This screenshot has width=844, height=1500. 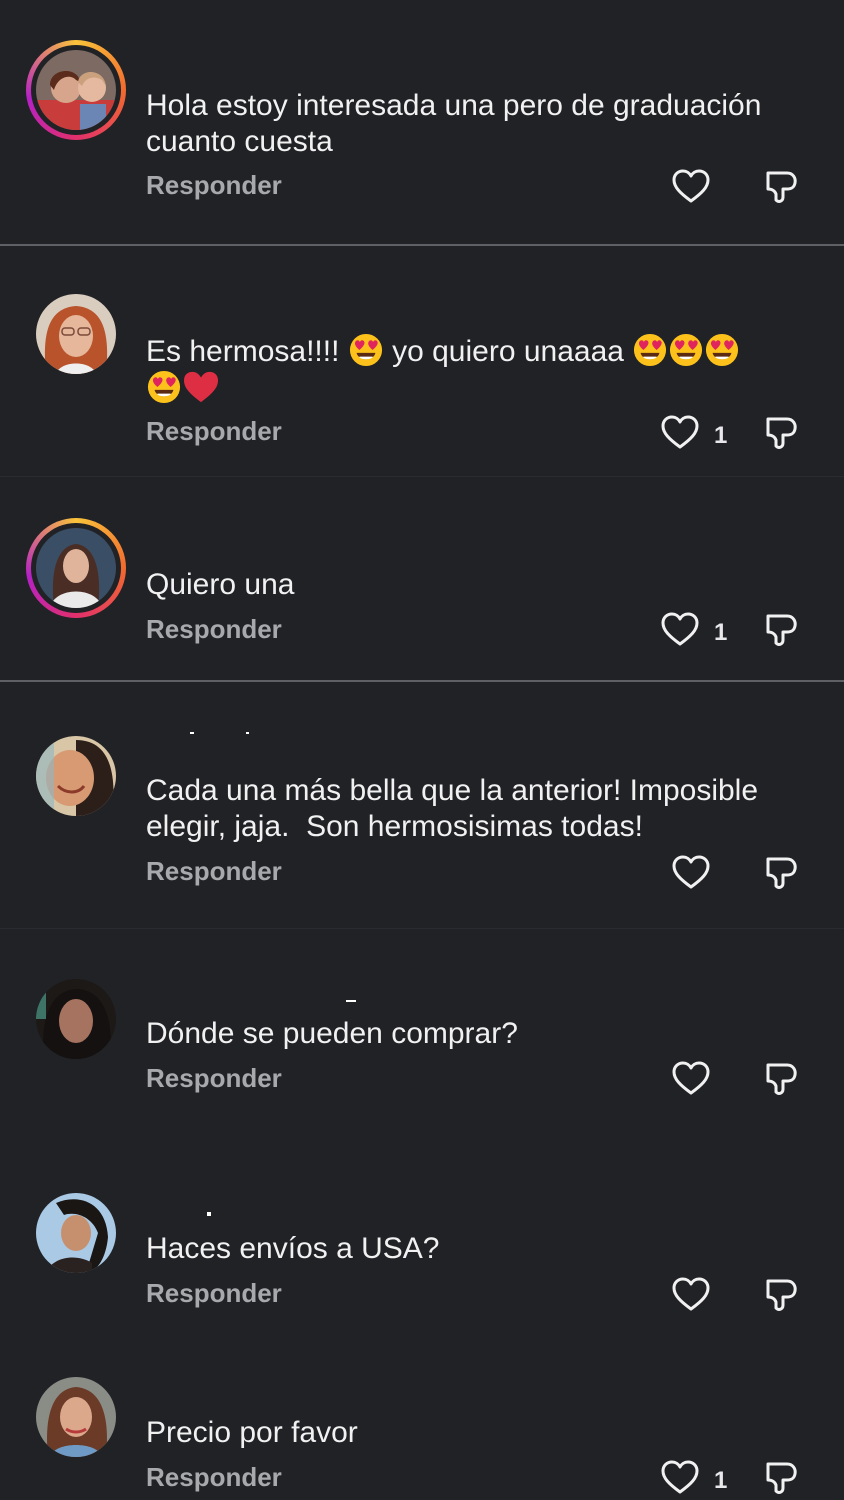 I want to click on comment-text: Quiero una, so click(x=220, y=584).